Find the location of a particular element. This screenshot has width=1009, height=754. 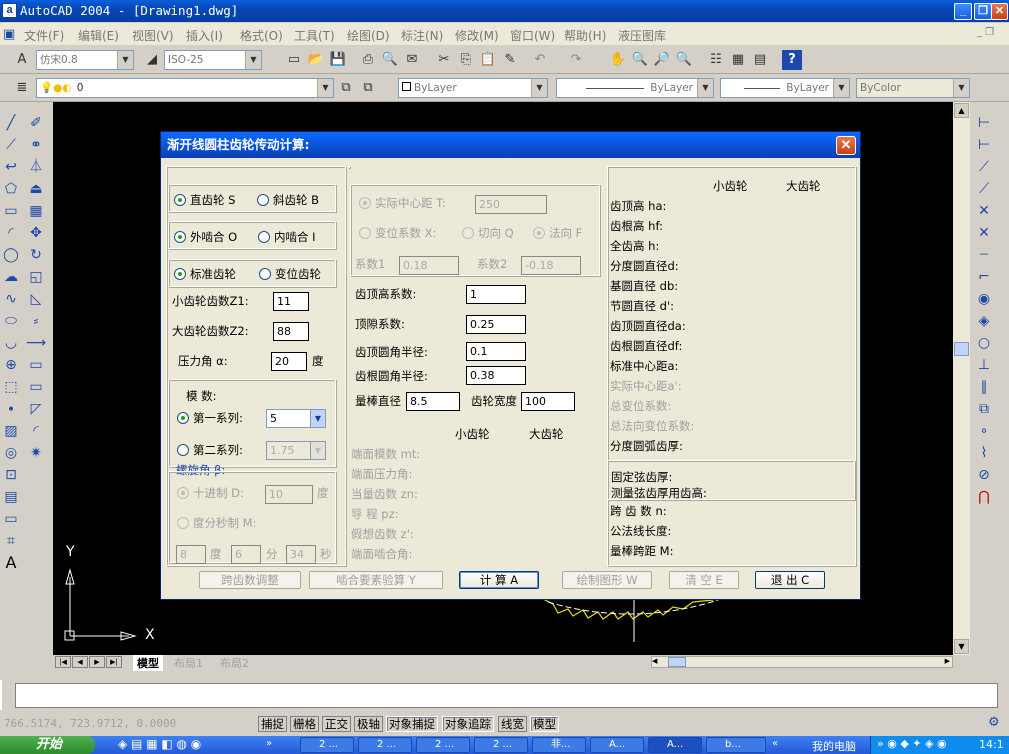

arc-icon: ◜ is located at coordinates (11, 233).